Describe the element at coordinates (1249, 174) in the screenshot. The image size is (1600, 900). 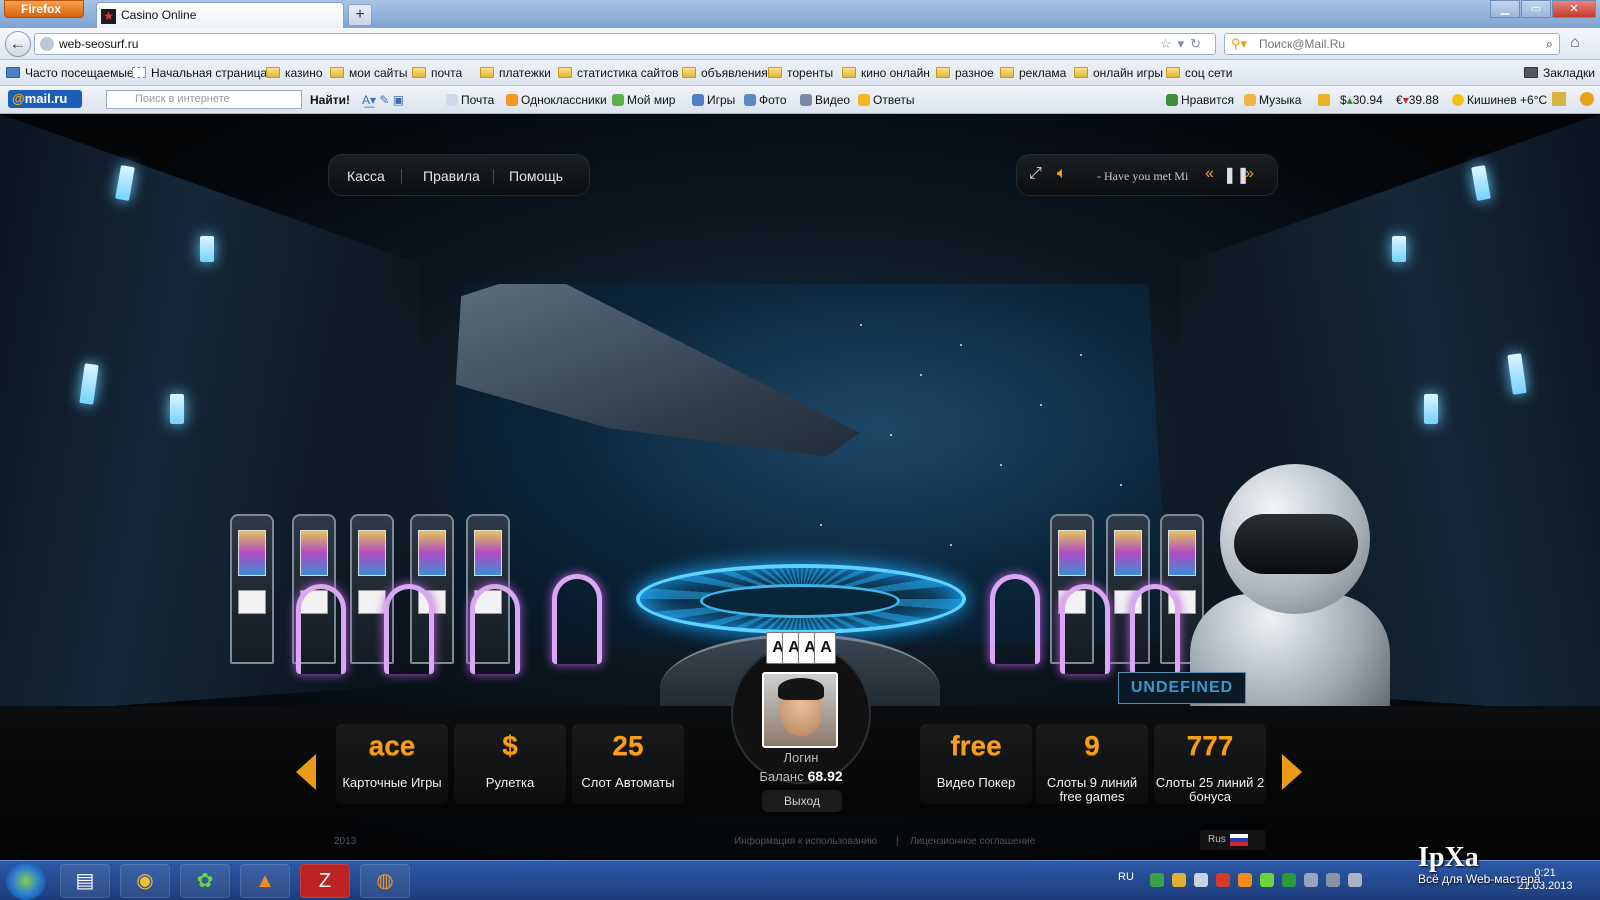
I see `next-icon: »` at that location.